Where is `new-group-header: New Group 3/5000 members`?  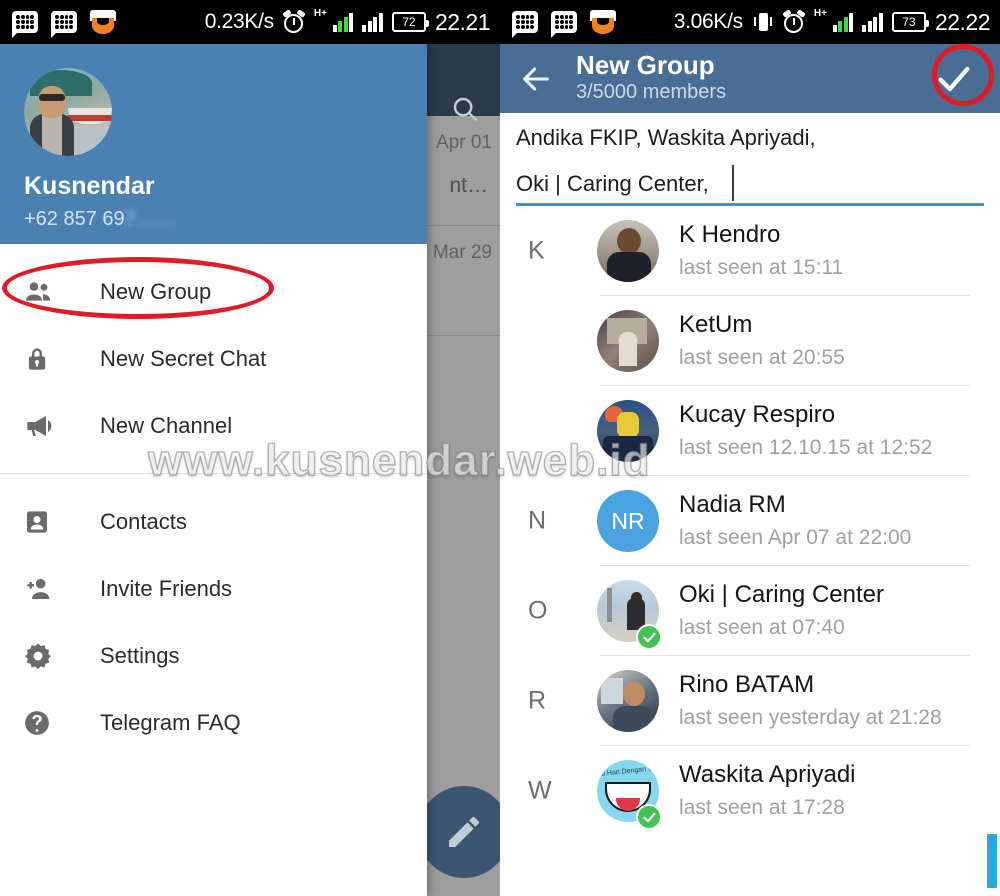
new-group-header: New Group 3/5000 members is located at coordinates (750, 78).